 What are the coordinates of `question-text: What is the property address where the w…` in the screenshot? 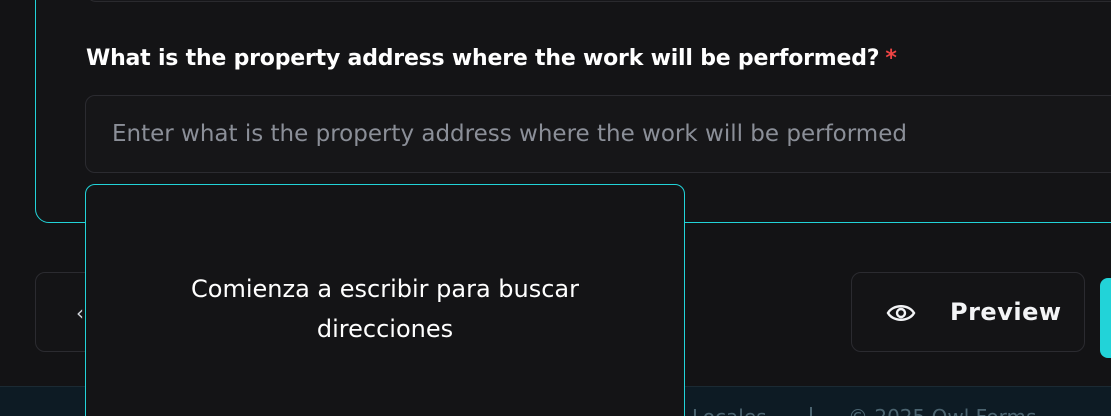 It's located at (483, 58).